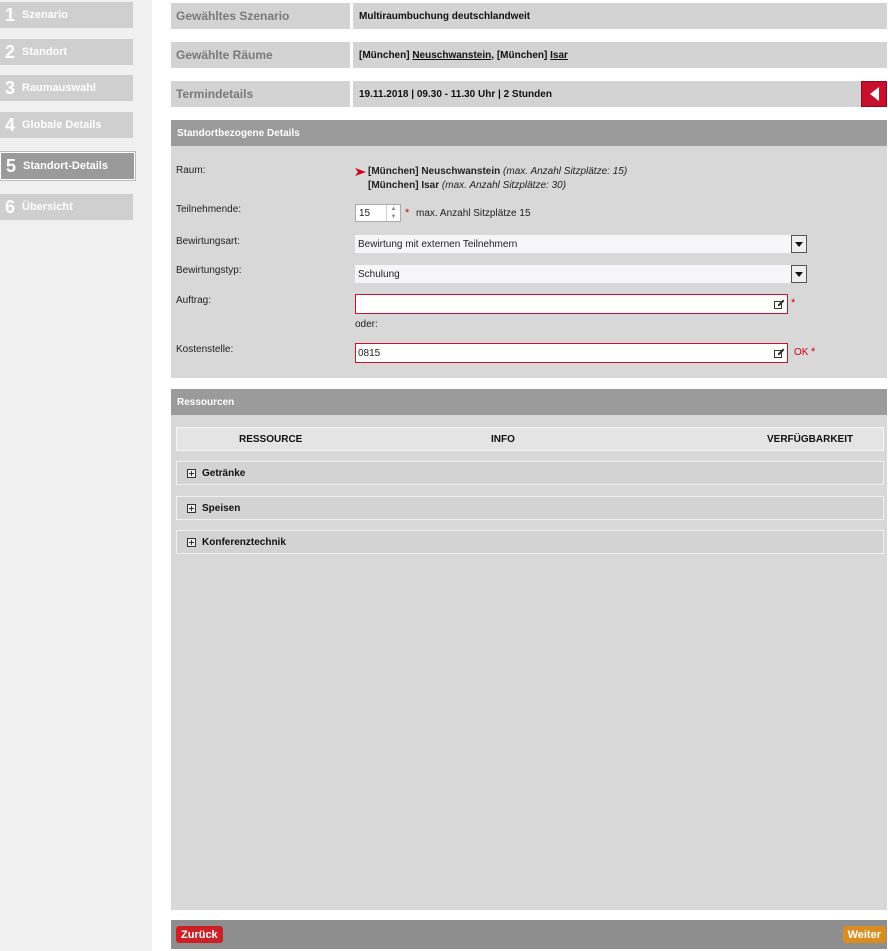 The width and height of the screenshot is (888, 951). Describe the element at coordinates (224, 473) in the screenshot. I see `category-label: Getränke` at that location.